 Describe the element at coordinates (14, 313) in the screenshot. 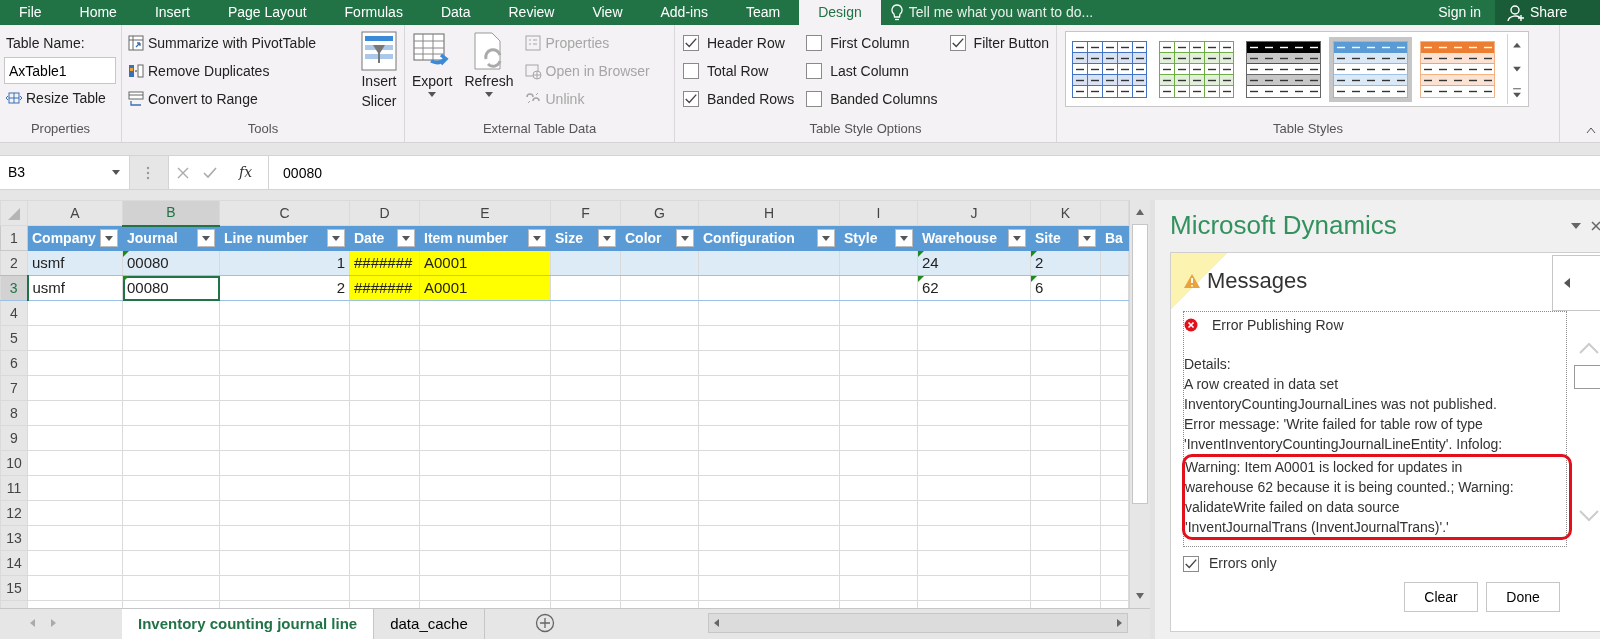

I see `row-number: 4` at that location.